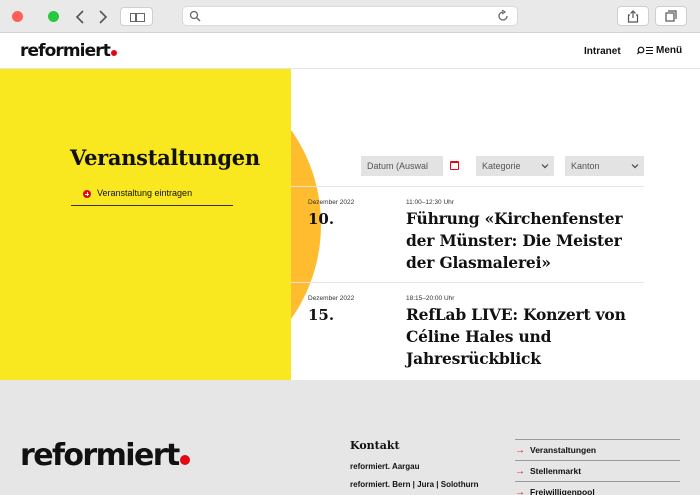 The height and width of the screenshot is (495, 700). What do you see at coordinates (430, 202) in the screenshot?
I see `event-time: 11:00–12:30 Uhr` at bounding box center [430, 202].